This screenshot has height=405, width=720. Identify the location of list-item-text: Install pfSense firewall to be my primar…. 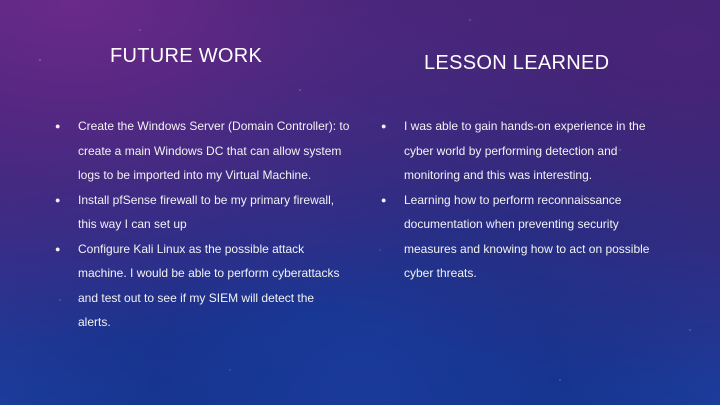
(206, 212).